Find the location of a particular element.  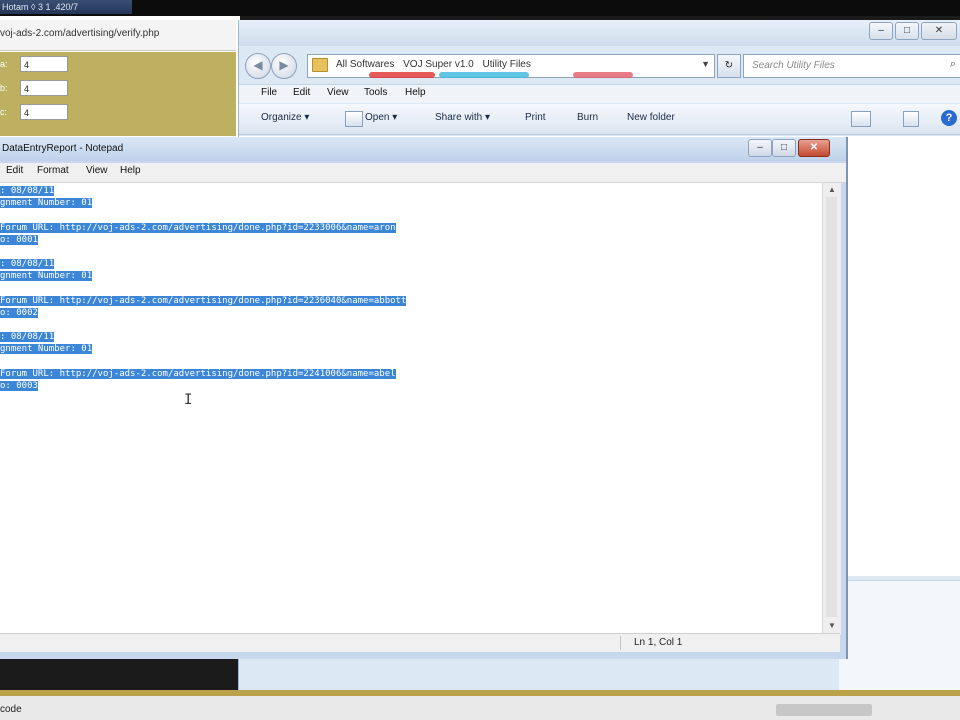

open-button: Open ▾ is located at coordinates (381, 117).